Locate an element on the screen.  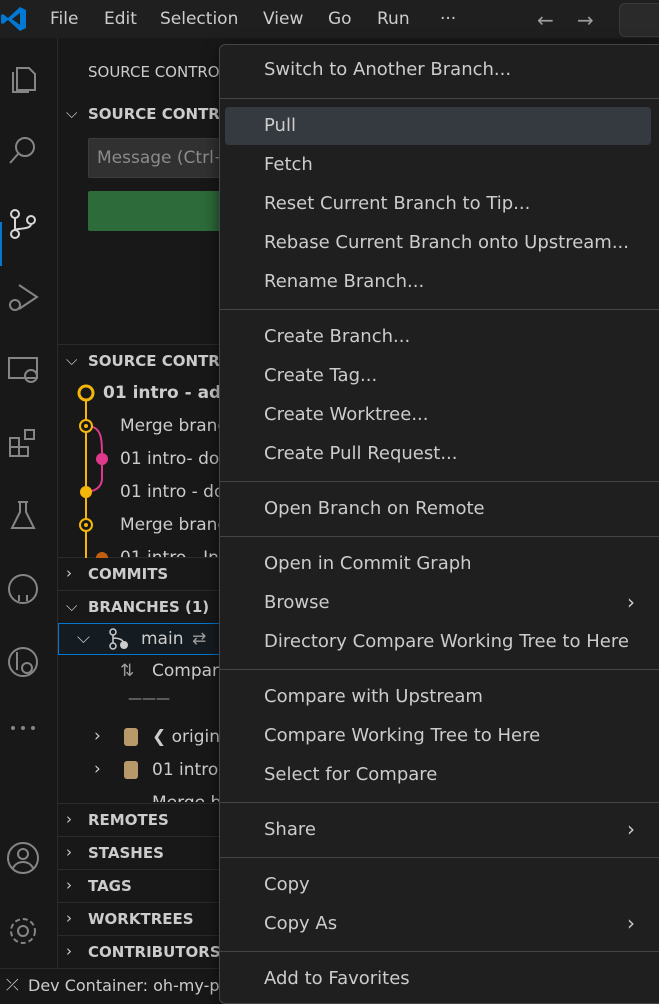
menu-item-open-branch-remote: Open Branch on Remote is located at coordinates (438, 509).